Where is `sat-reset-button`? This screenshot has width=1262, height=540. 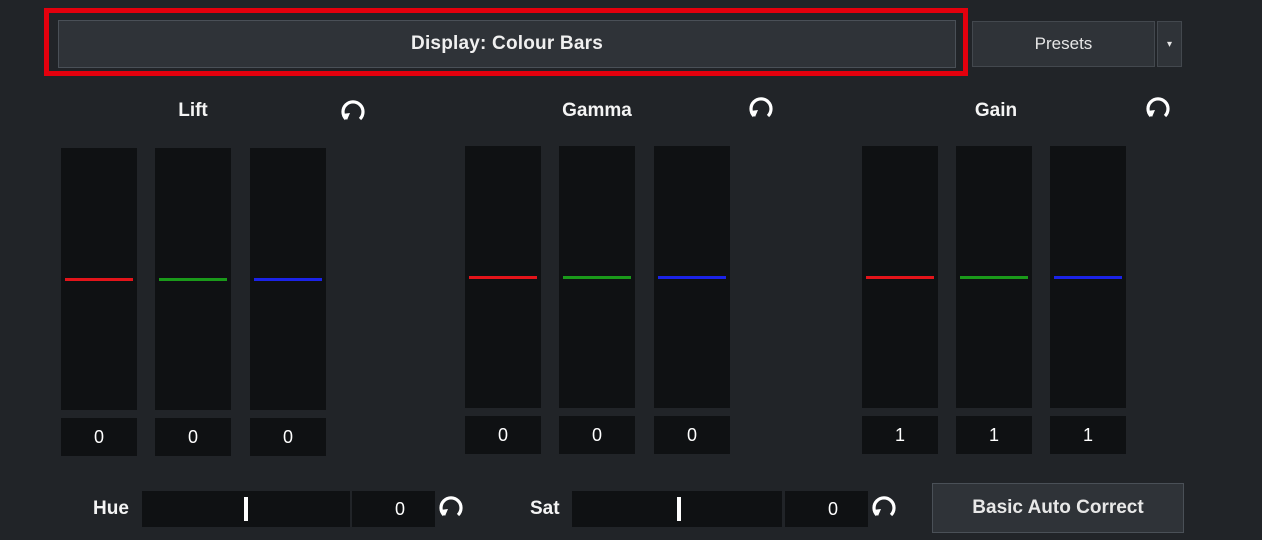
sat-reset-button is located at coordinates (884, 505).